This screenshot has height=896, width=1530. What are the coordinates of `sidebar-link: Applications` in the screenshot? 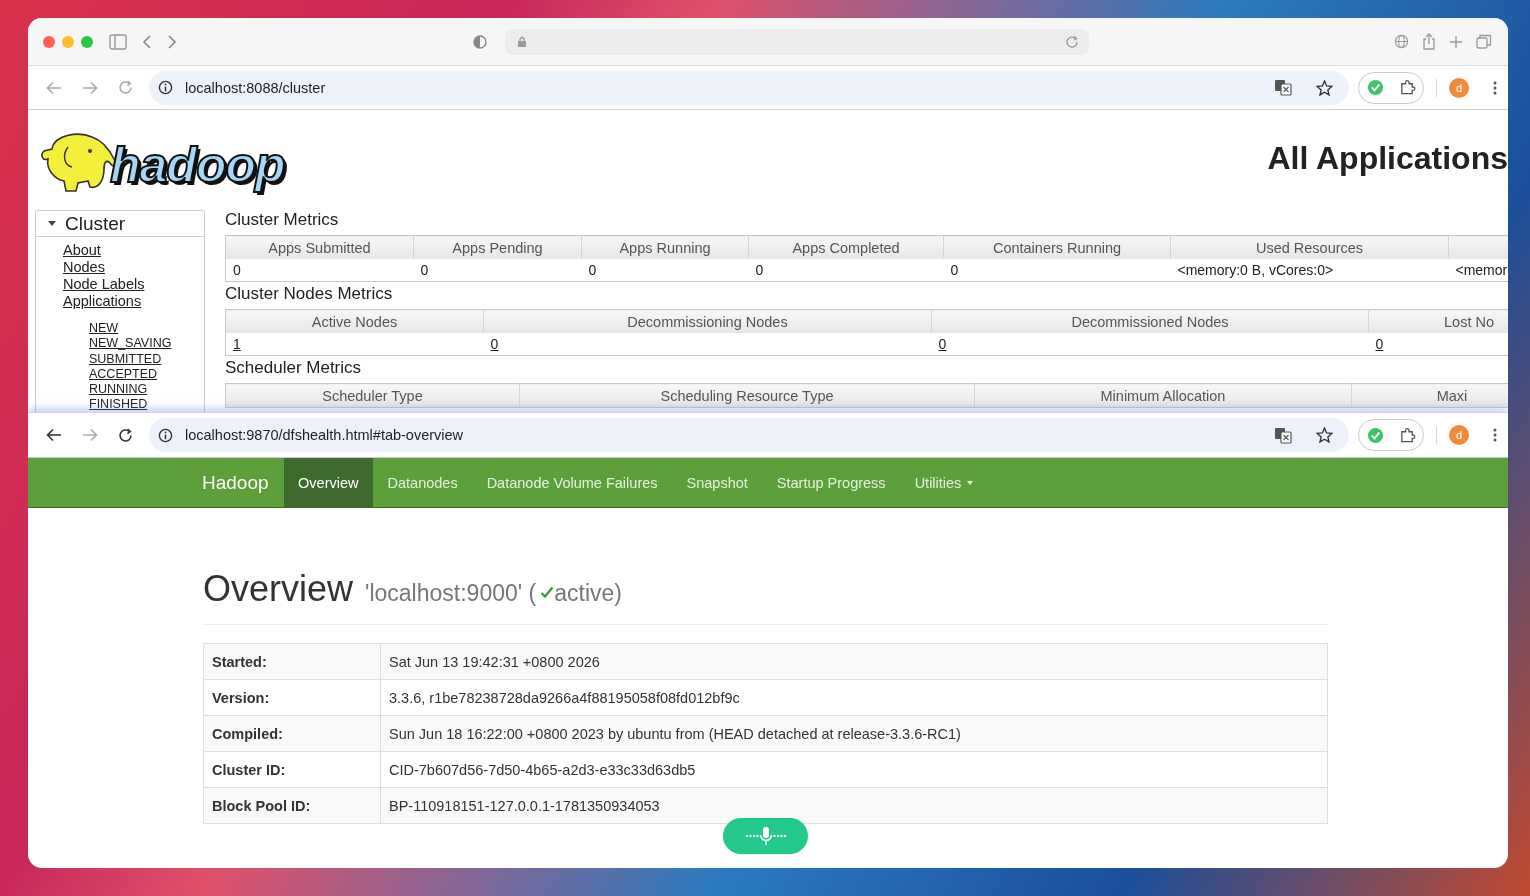 It's located at (102, 301).